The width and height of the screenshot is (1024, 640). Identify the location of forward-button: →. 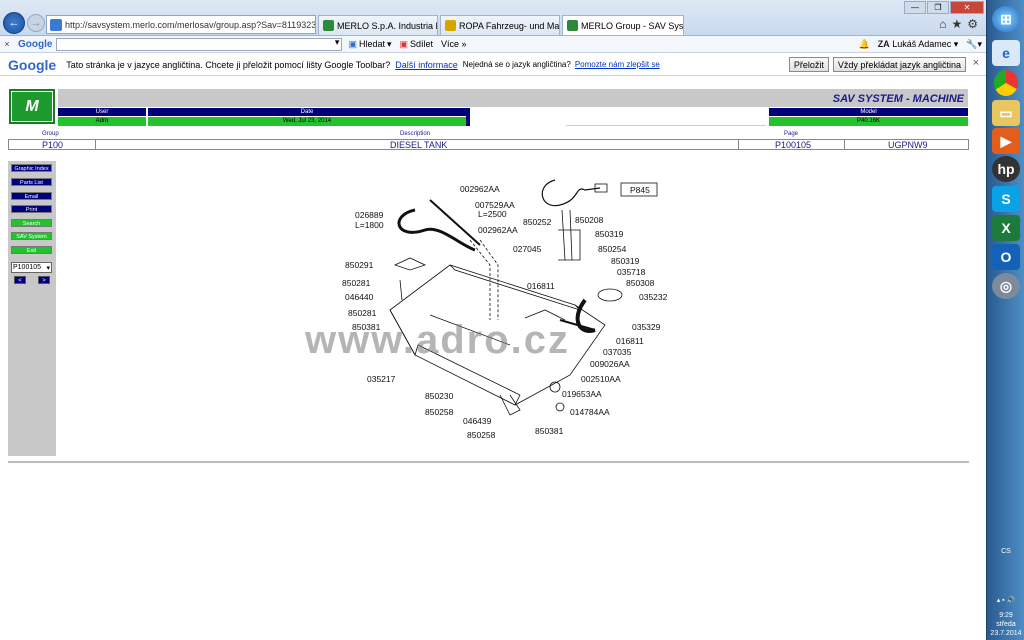
(36, 23).